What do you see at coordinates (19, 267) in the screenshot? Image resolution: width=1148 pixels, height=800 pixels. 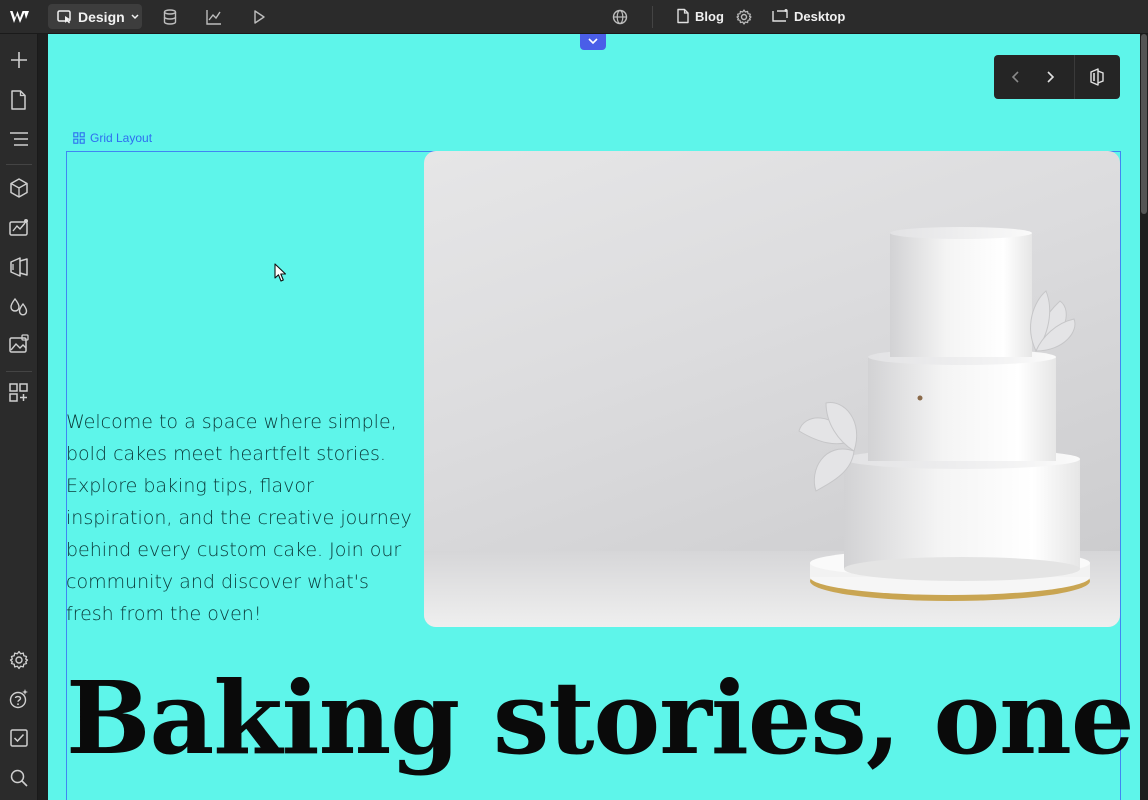 I see `style-selectors-icon` at bounding box center [19, 267].